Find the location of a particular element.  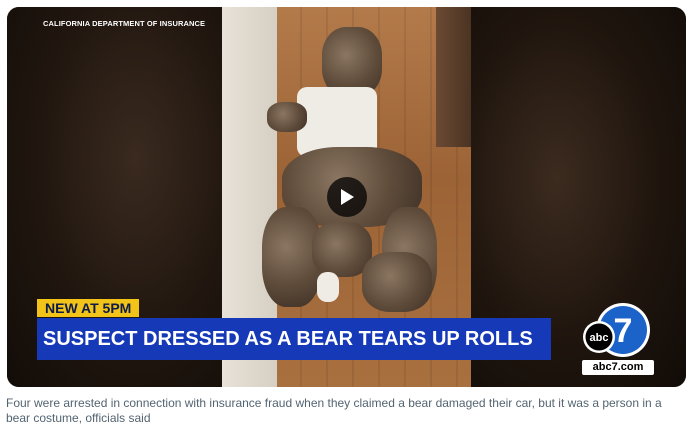

logo-number: 7 is located at coordinates (623, 331).